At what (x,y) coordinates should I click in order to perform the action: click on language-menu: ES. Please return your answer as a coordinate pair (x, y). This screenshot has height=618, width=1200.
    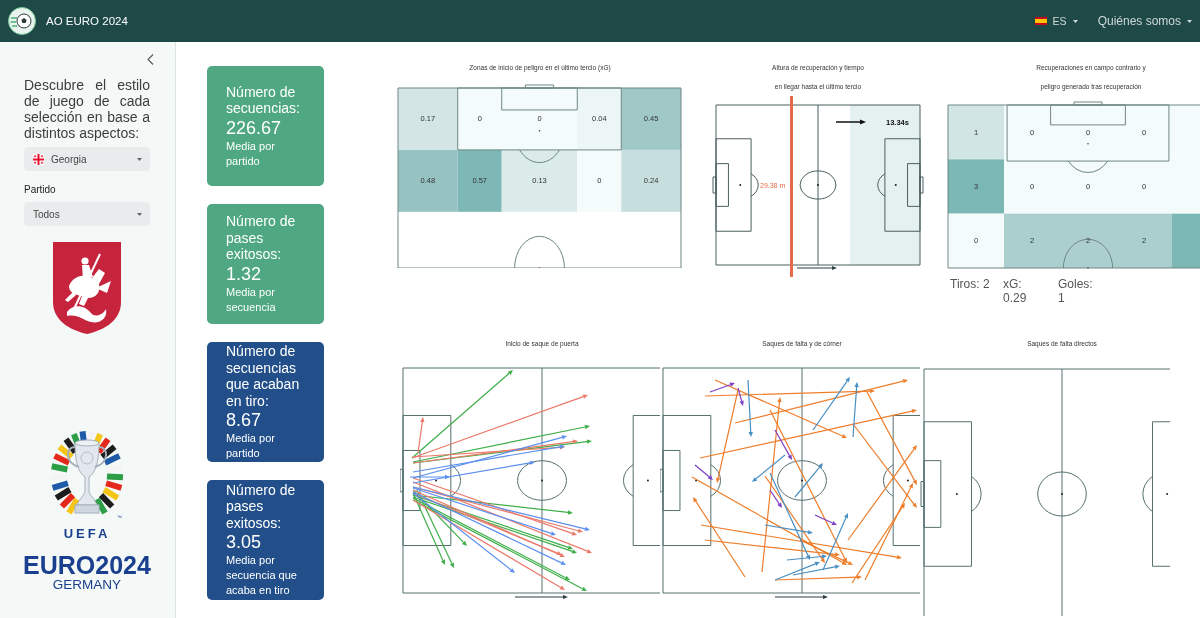
    Looking at the image, I should click on (1056, 21).